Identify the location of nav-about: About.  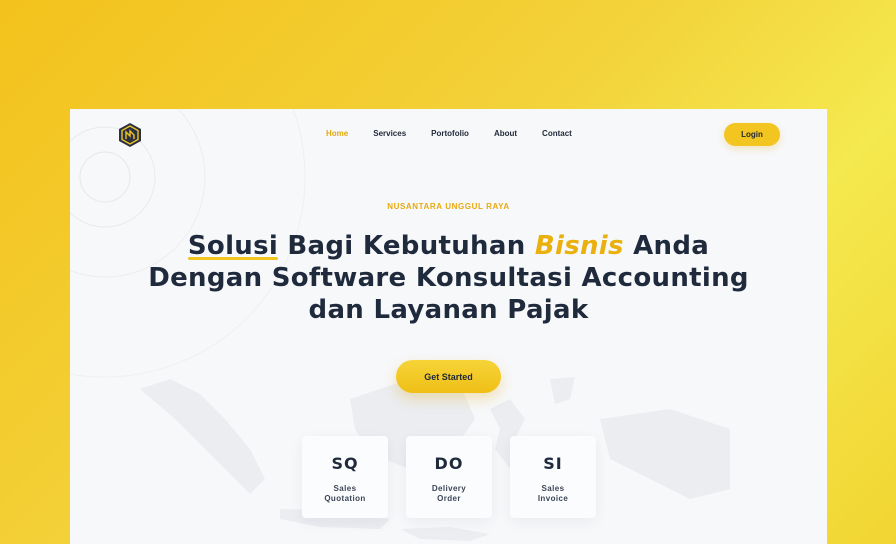
(505, 134).